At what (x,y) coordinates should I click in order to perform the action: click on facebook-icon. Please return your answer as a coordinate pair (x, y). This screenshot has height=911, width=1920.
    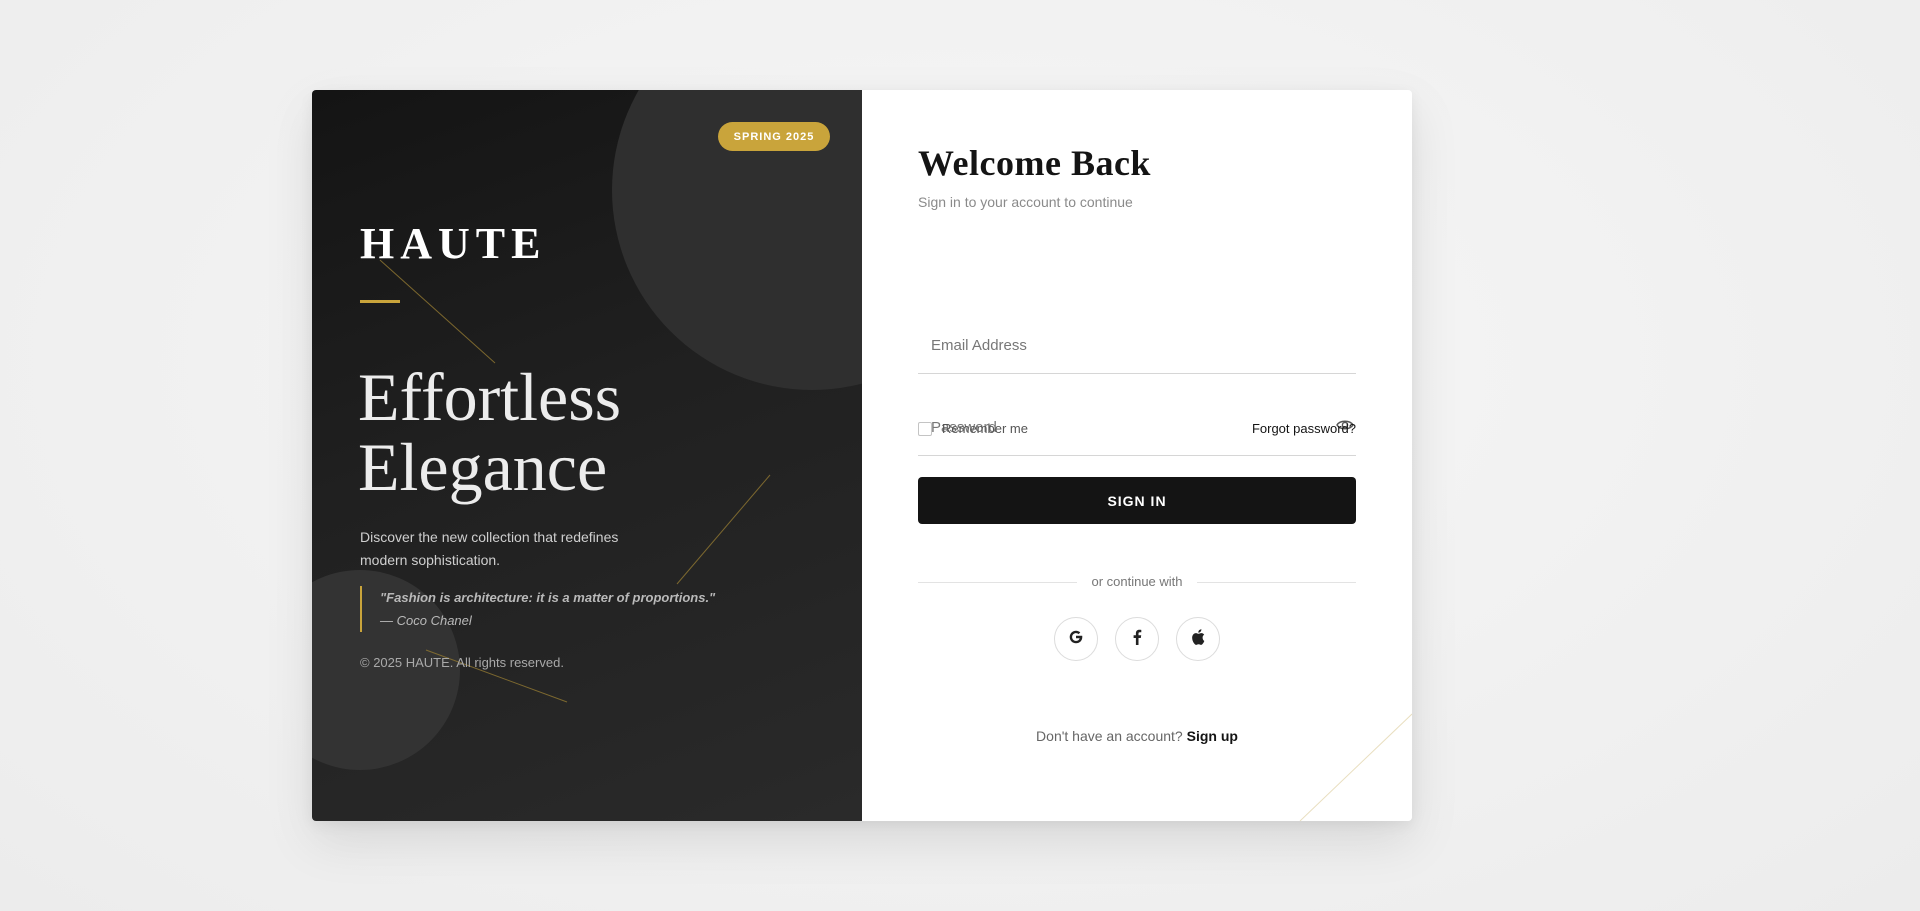
    Looking at the image, I should click on (1137, 639).